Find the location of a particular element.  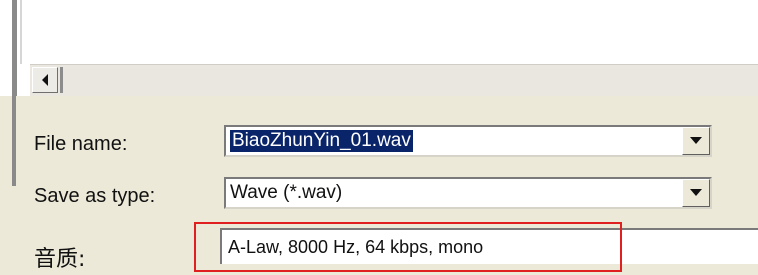

save-as-type-dropdown-button is located at coordinates (696, 193).